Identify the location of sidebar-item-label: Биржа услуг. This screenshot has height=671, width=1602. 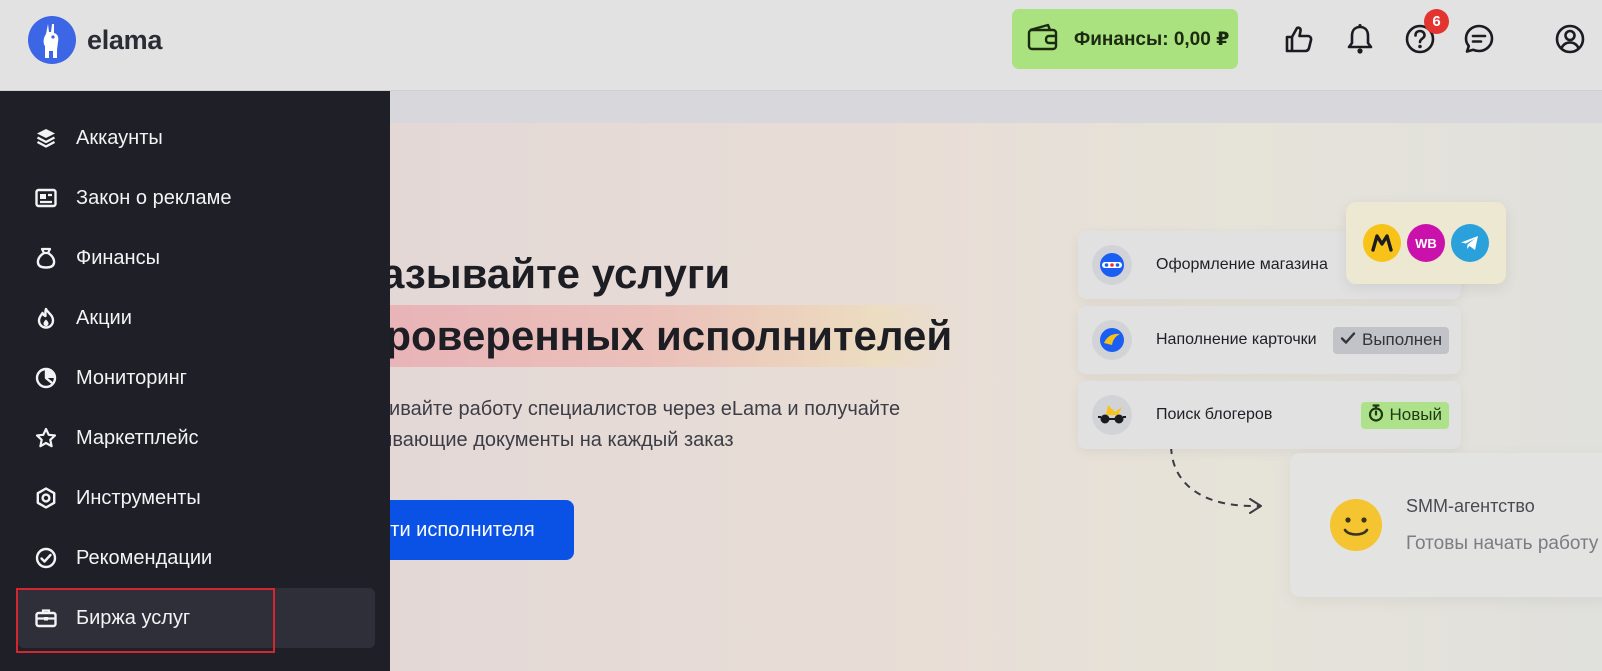
(133, 617).